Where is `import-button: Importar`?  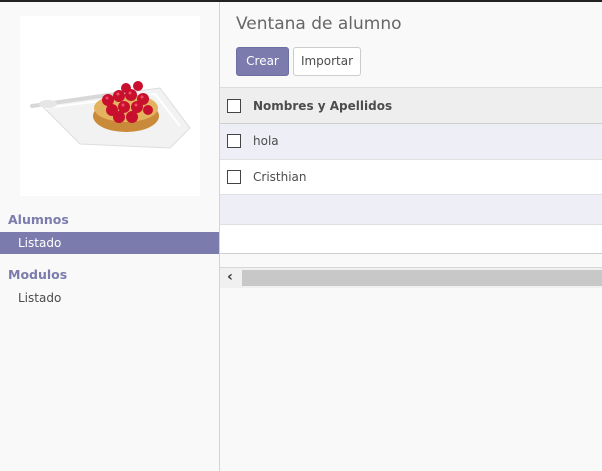 import-button: Importar is located at coordinates (327, 61).